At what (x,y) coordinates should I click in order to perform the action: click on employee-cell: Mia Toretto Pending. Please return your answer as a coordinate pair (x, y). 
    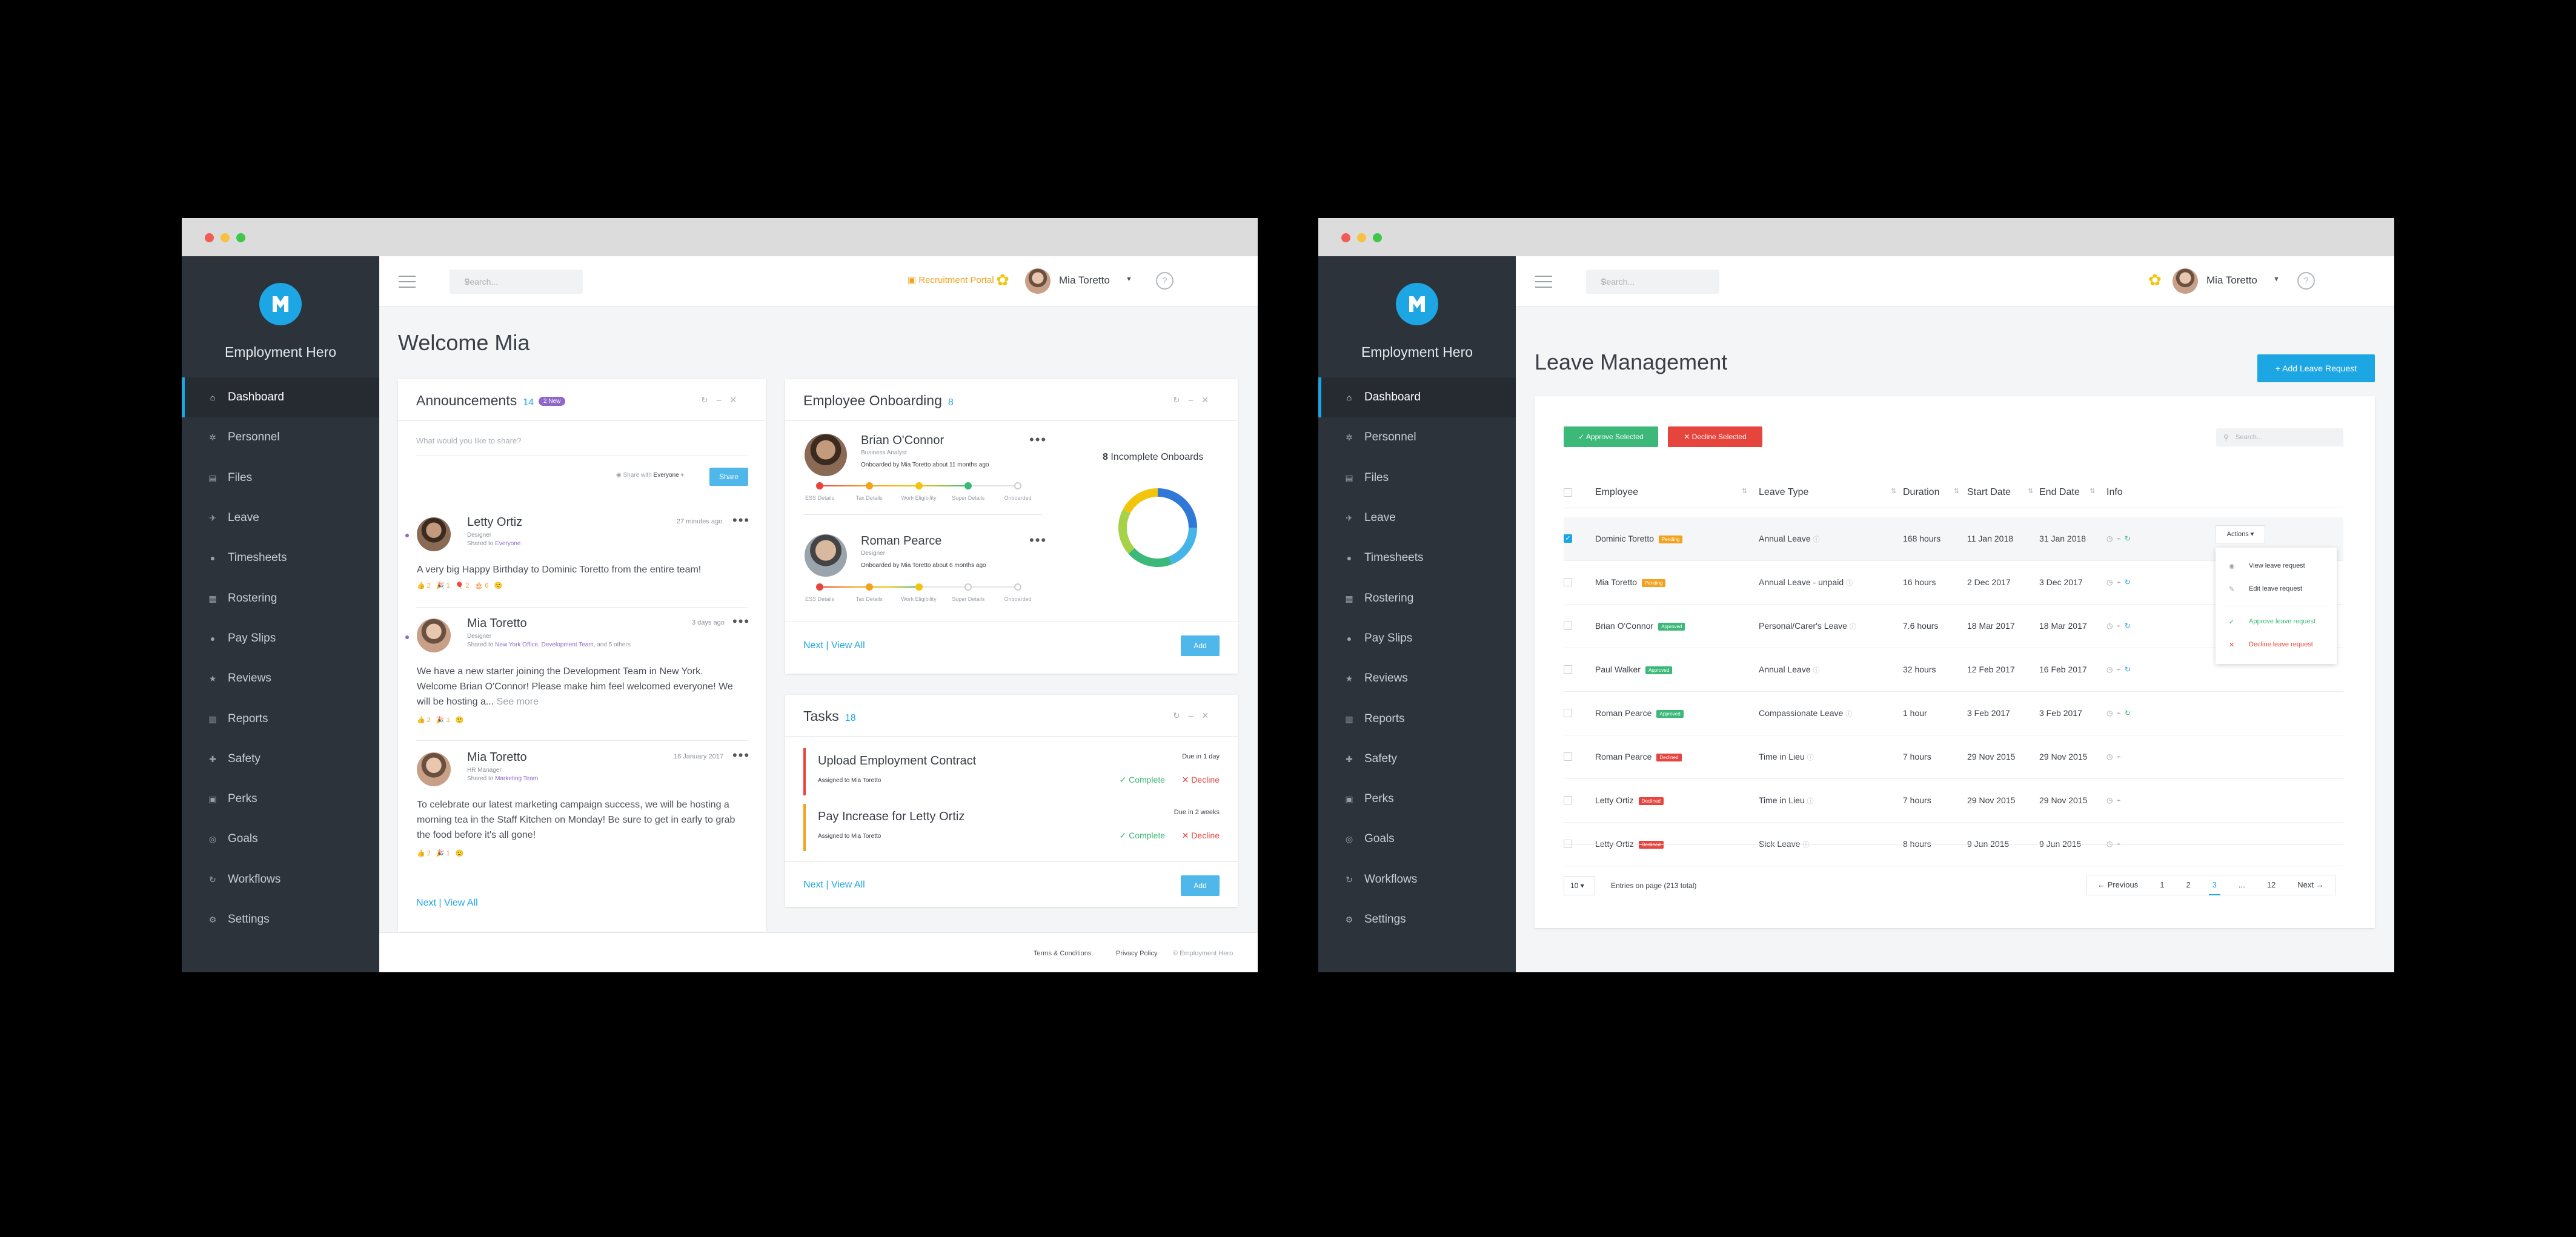
    Looking at the image, I should click on (1631, 582).